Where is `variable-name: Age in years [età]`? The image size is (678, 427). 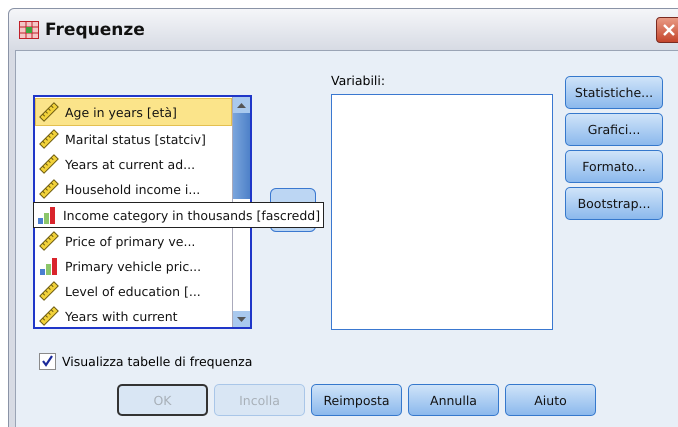
variable-name: Age in years [età] is located at coordinates (121, 112).